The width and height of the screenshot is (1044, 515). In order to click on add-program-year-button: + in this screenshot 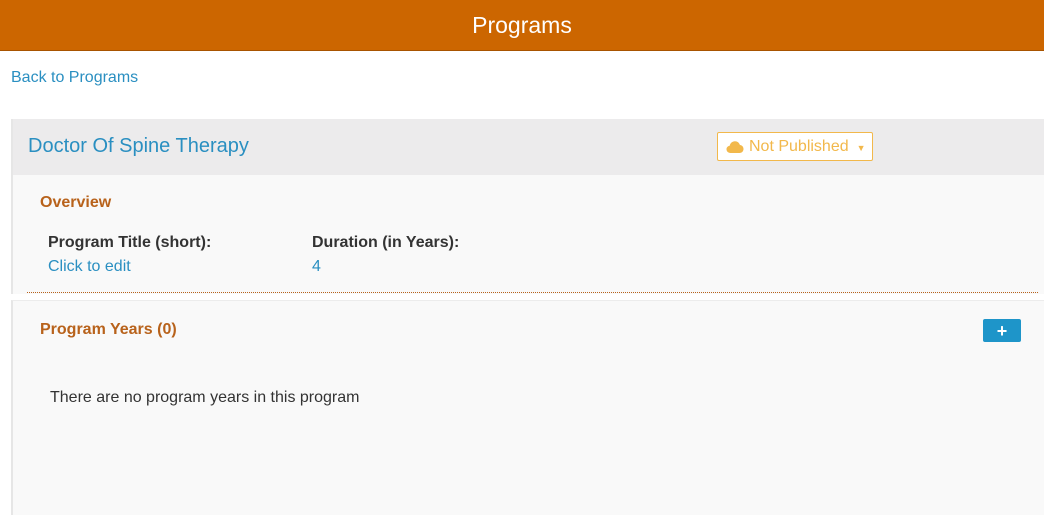, I will do `click(1002, 330)`.